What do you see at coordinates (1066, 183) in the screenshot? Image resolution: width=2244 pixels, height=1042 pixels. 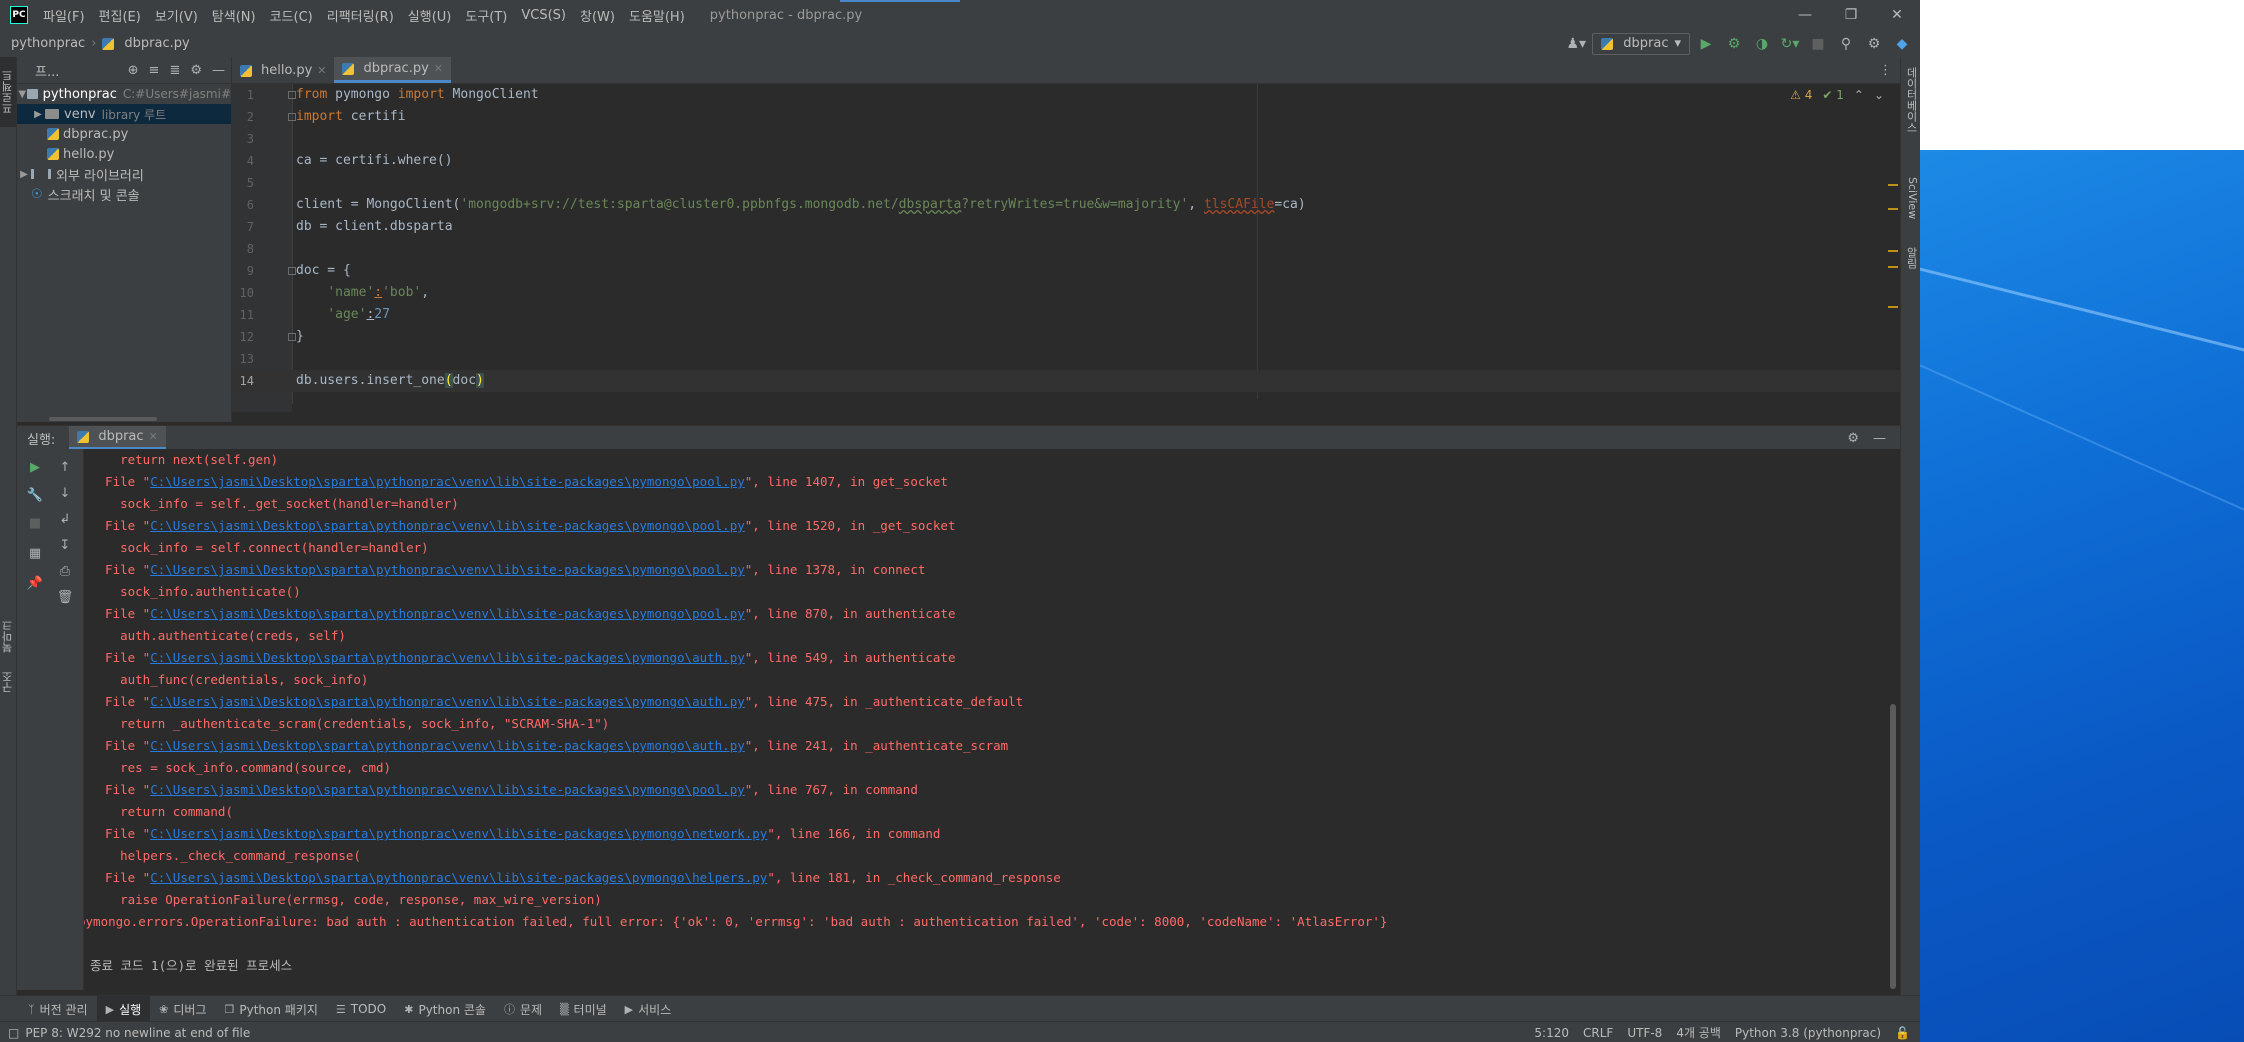 I see `code-line: 5` at bounding box center [1066, 183].